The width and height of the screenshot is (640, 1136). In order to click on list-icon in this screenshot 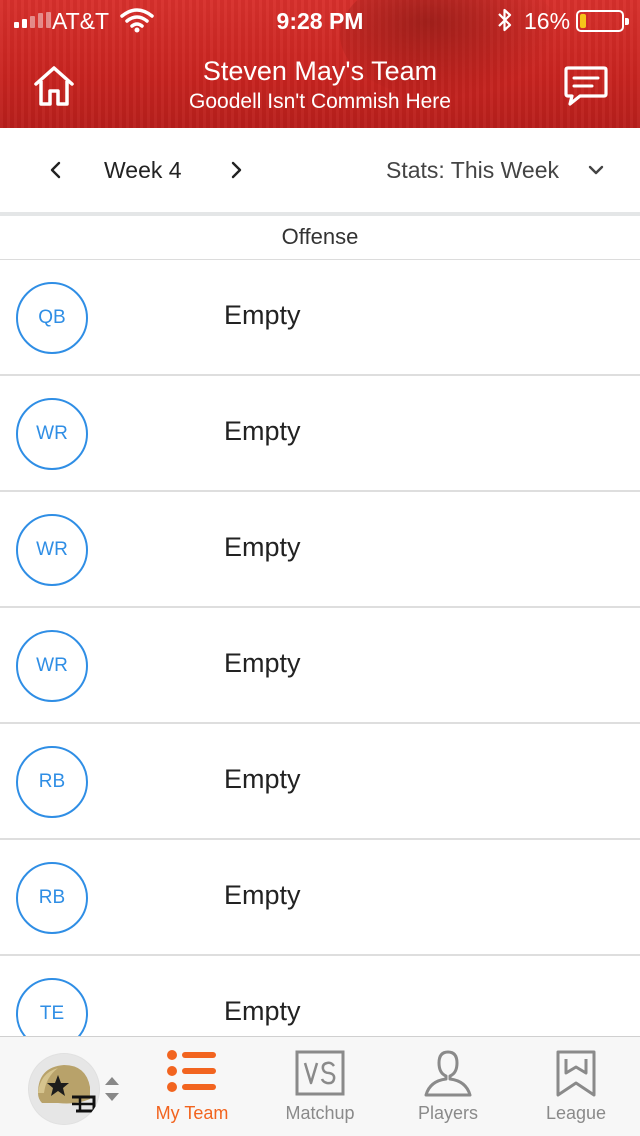, I will do `click(191, 1071)`.